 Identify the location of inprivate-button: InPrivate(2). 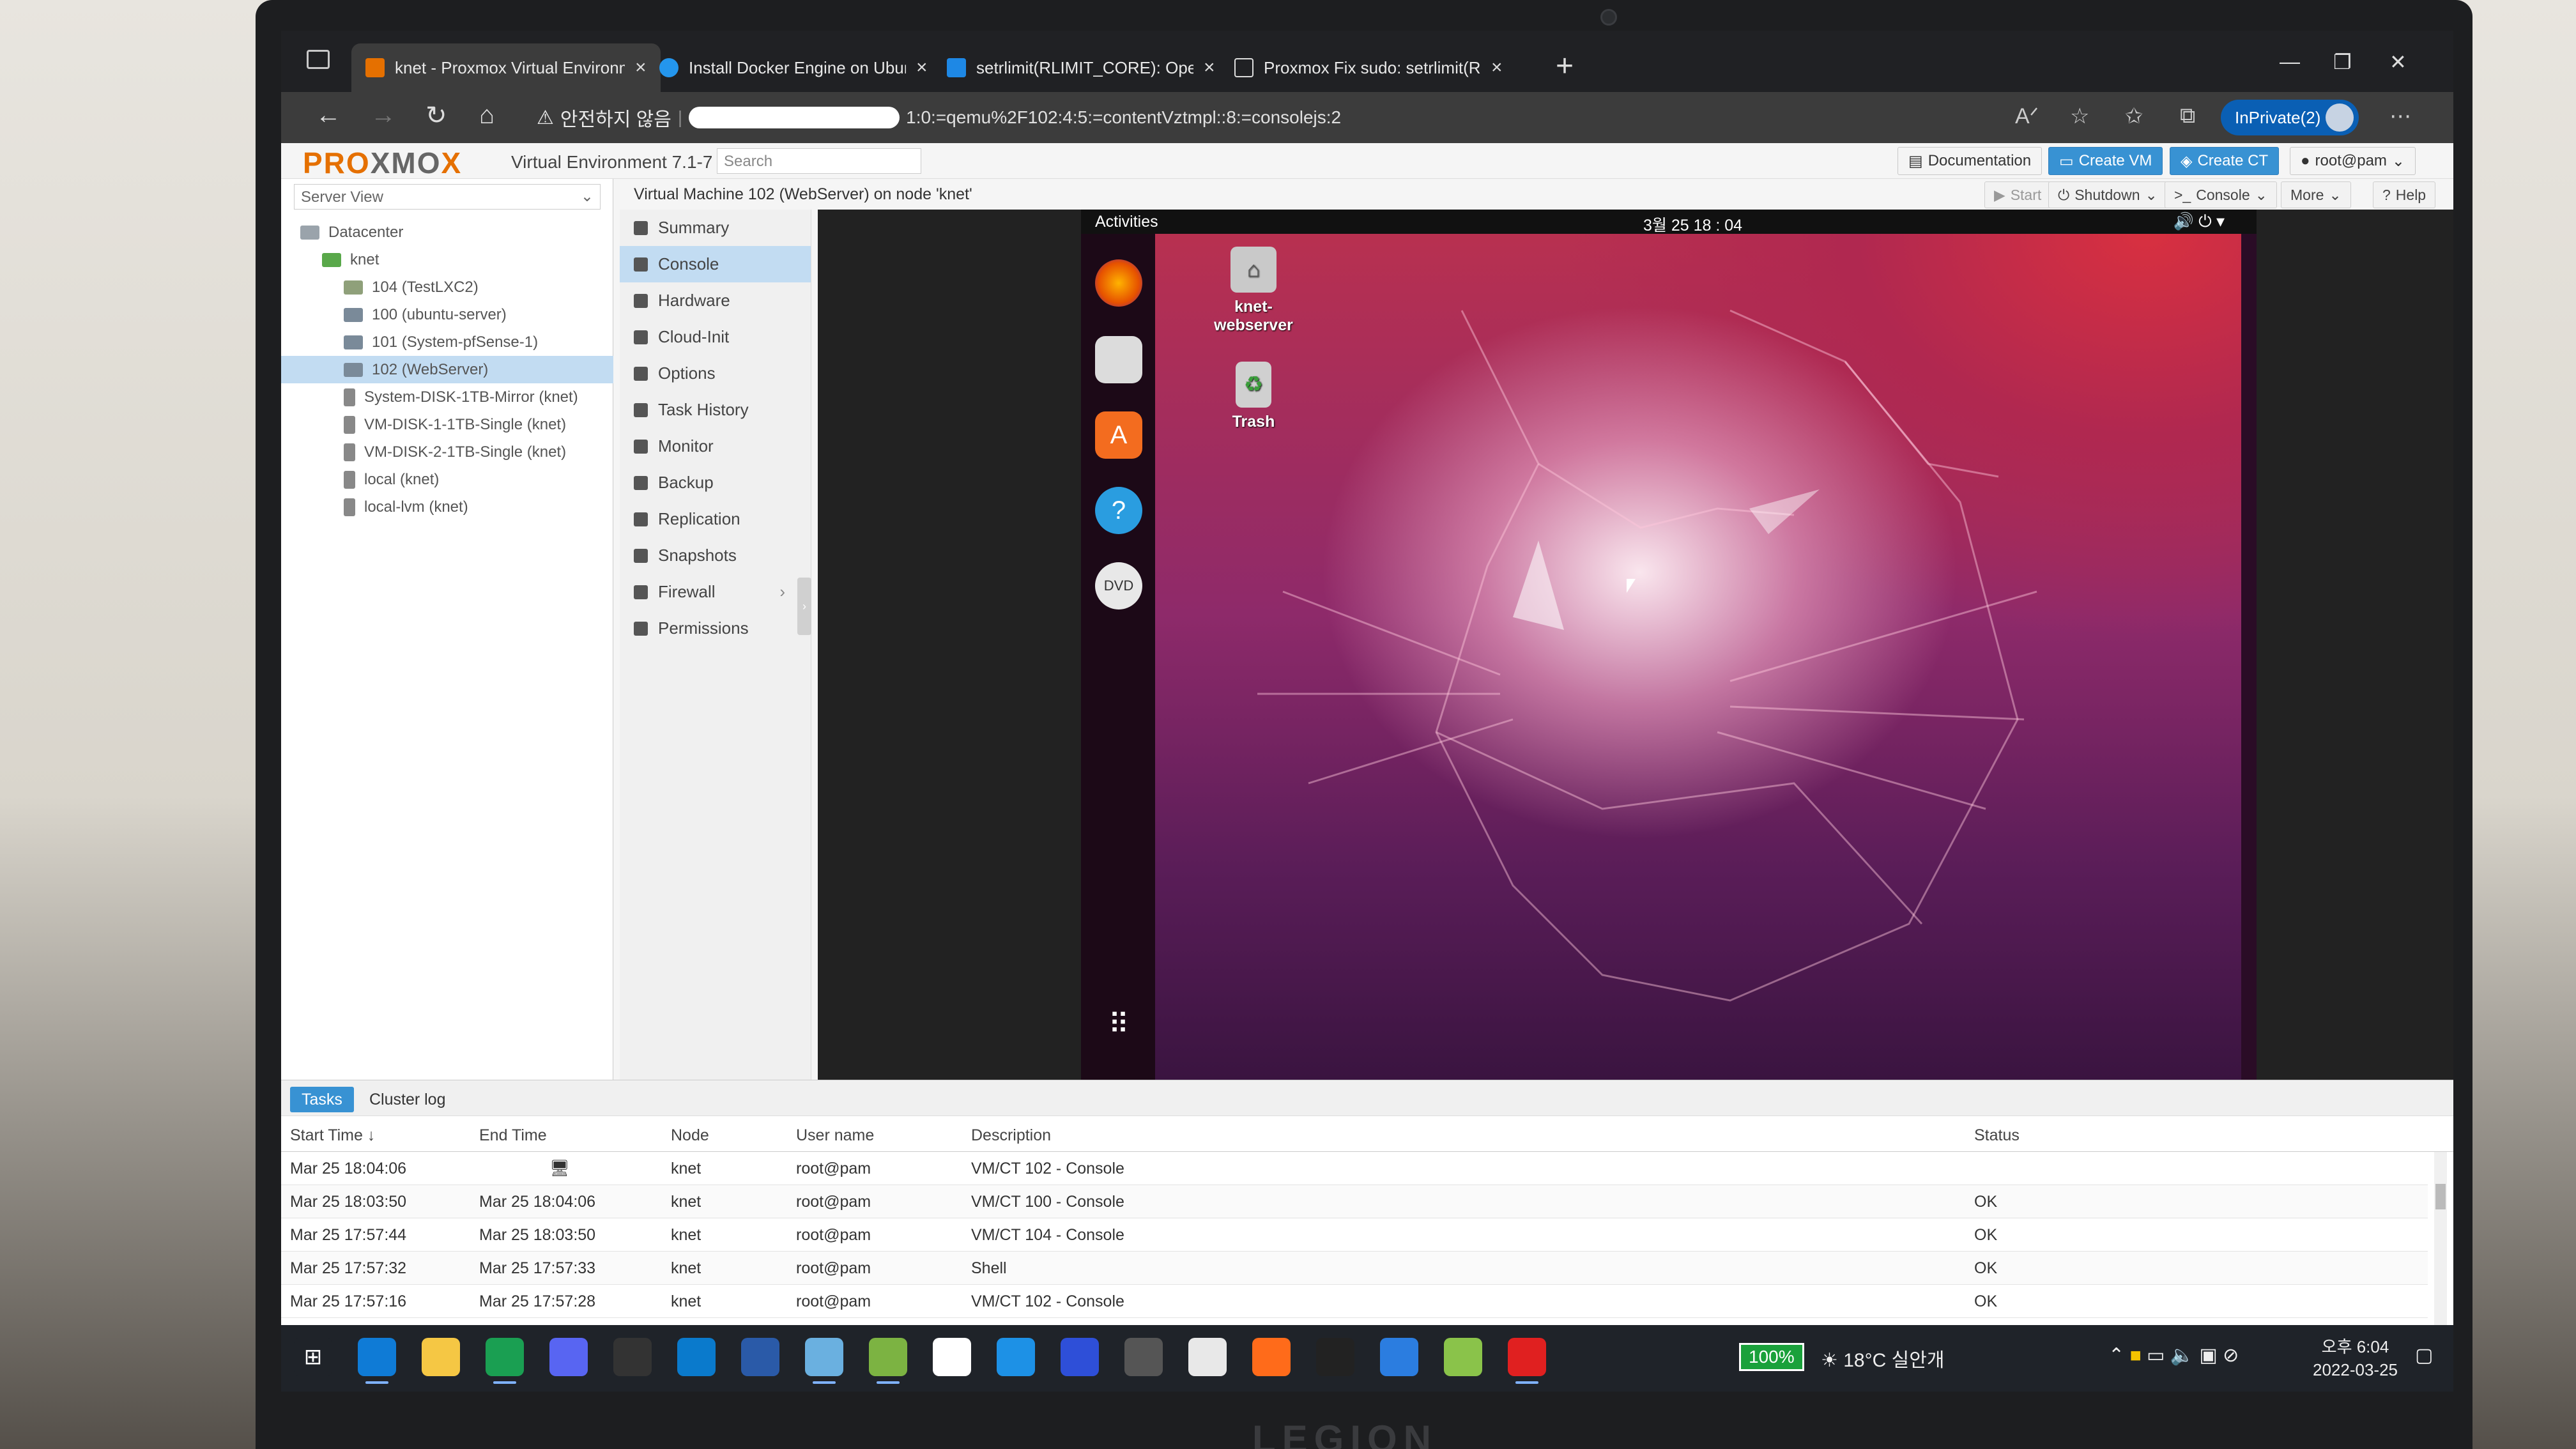
(2290, 117).